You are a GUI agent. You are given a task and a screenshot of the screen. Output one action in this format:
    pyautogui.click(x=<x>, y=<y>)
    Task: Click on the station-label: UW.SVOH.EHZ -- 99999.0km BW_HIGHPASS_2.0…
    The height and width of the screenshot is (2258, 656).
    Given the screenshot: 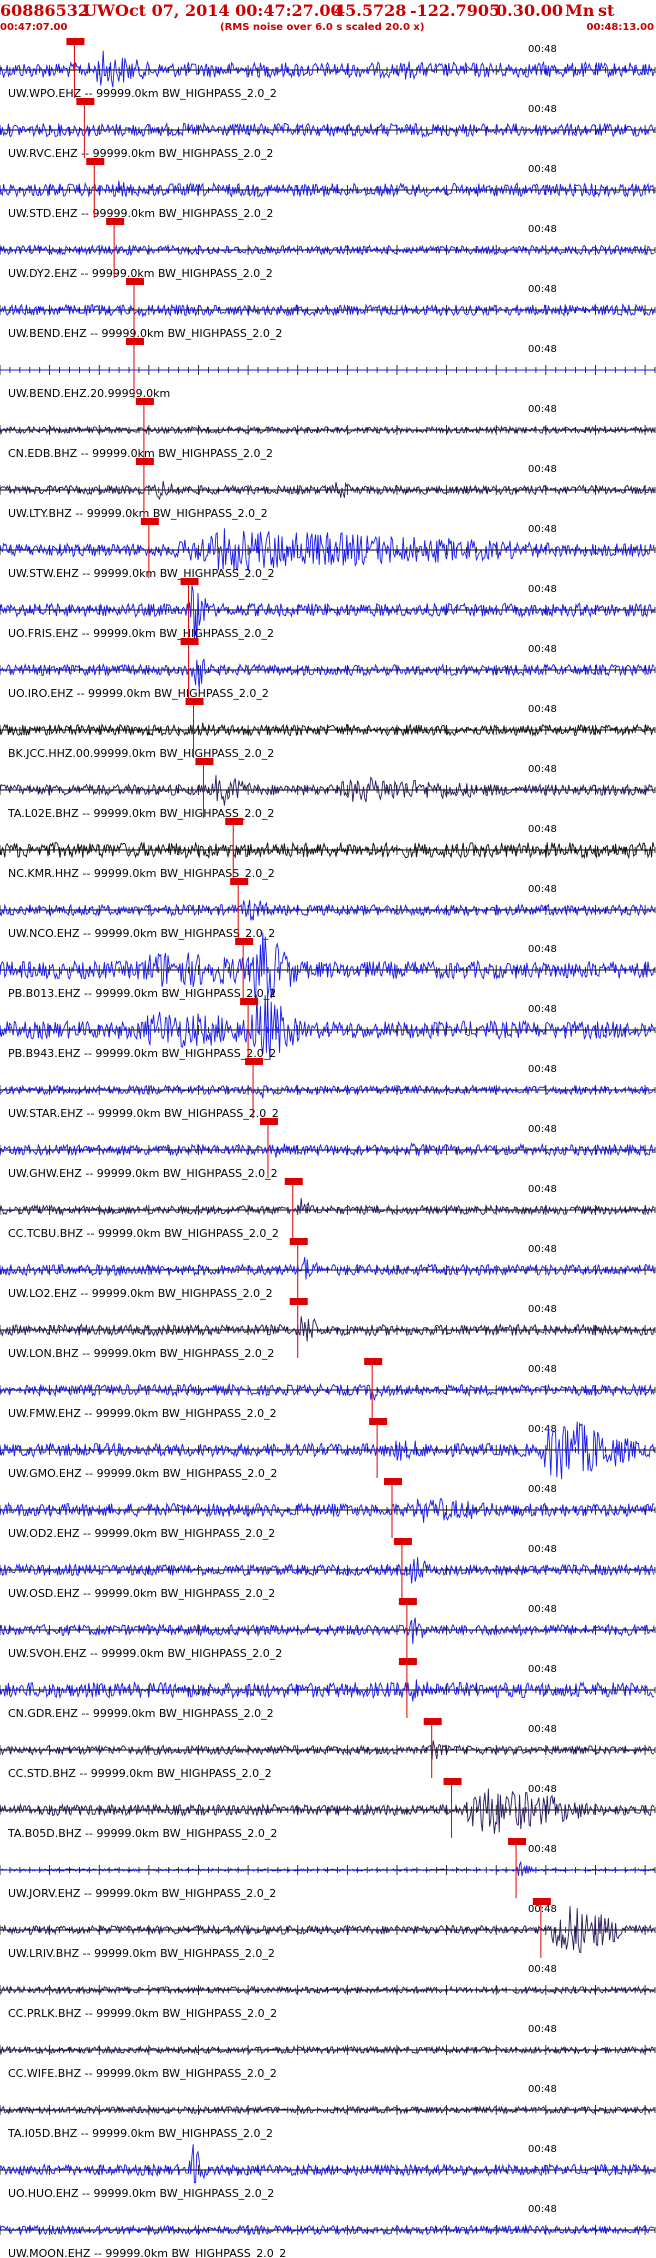 What is the action you would take?
    pyautogui.click(x=145, y=1653)
    